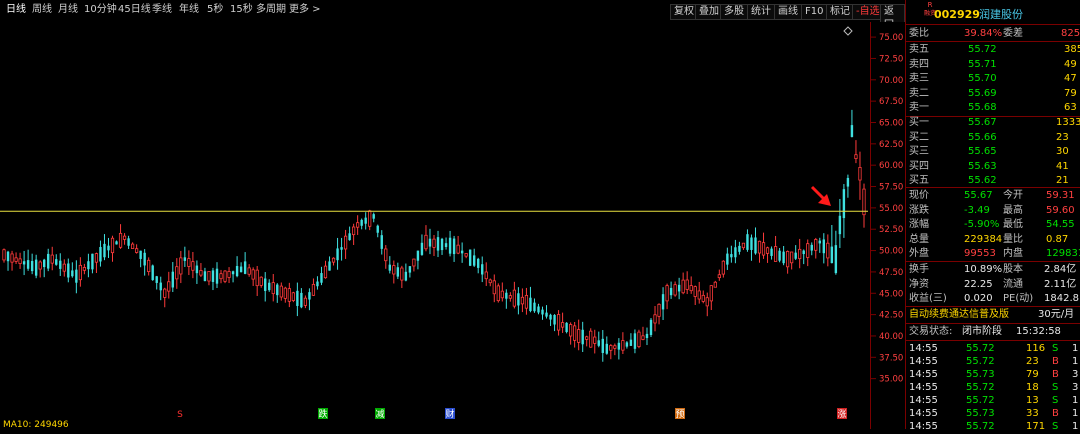 Image resolution: width=1080 pixels, height=434 pixels. Describe the element at coordinates (891, 145) in the screenshot. I see `y-tick-label: 62.50` at that location.